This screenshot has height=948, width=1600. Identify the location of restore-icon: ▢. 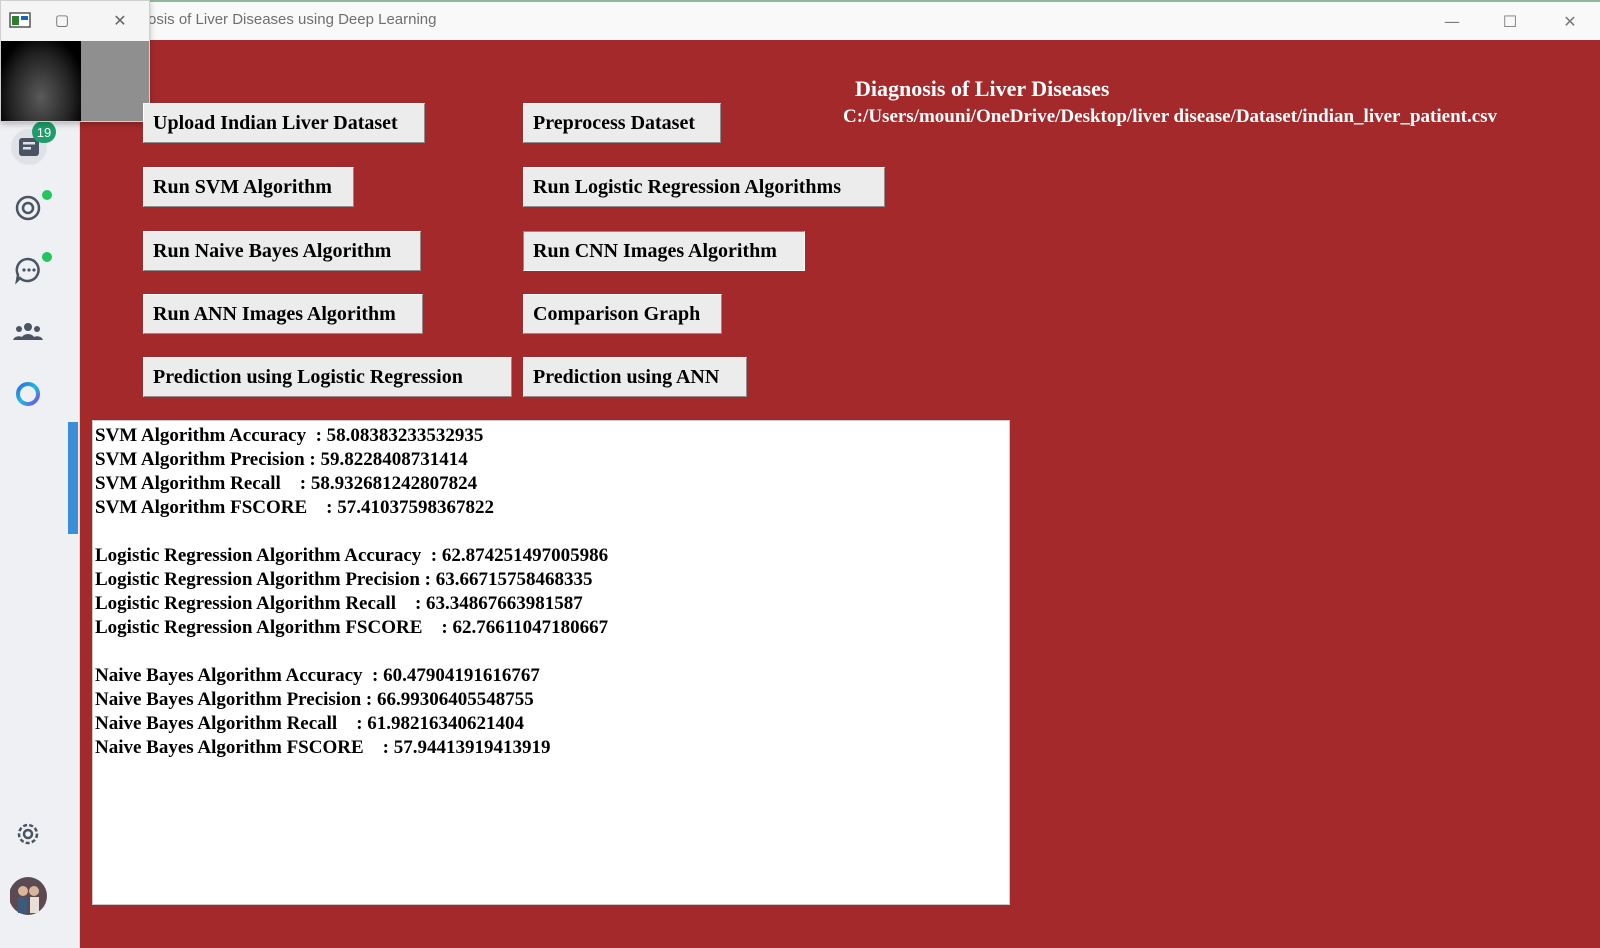
(62, 20).